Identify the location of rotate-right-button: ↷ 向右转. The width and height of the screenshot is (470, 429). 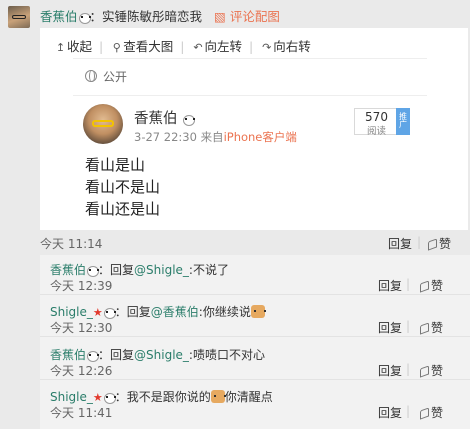
(285, 45).